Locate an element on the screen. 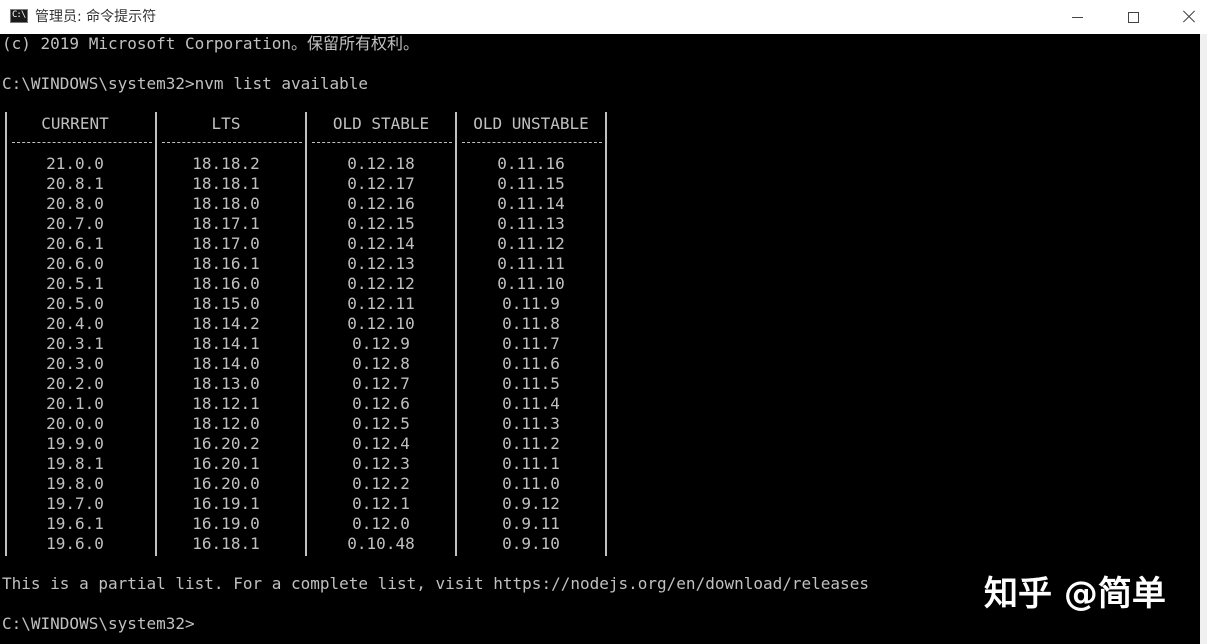 Image resolution: width=1207 pixels, height=644 pixels. table-cell: 0.11.15 is located at coordinates (531, 183).